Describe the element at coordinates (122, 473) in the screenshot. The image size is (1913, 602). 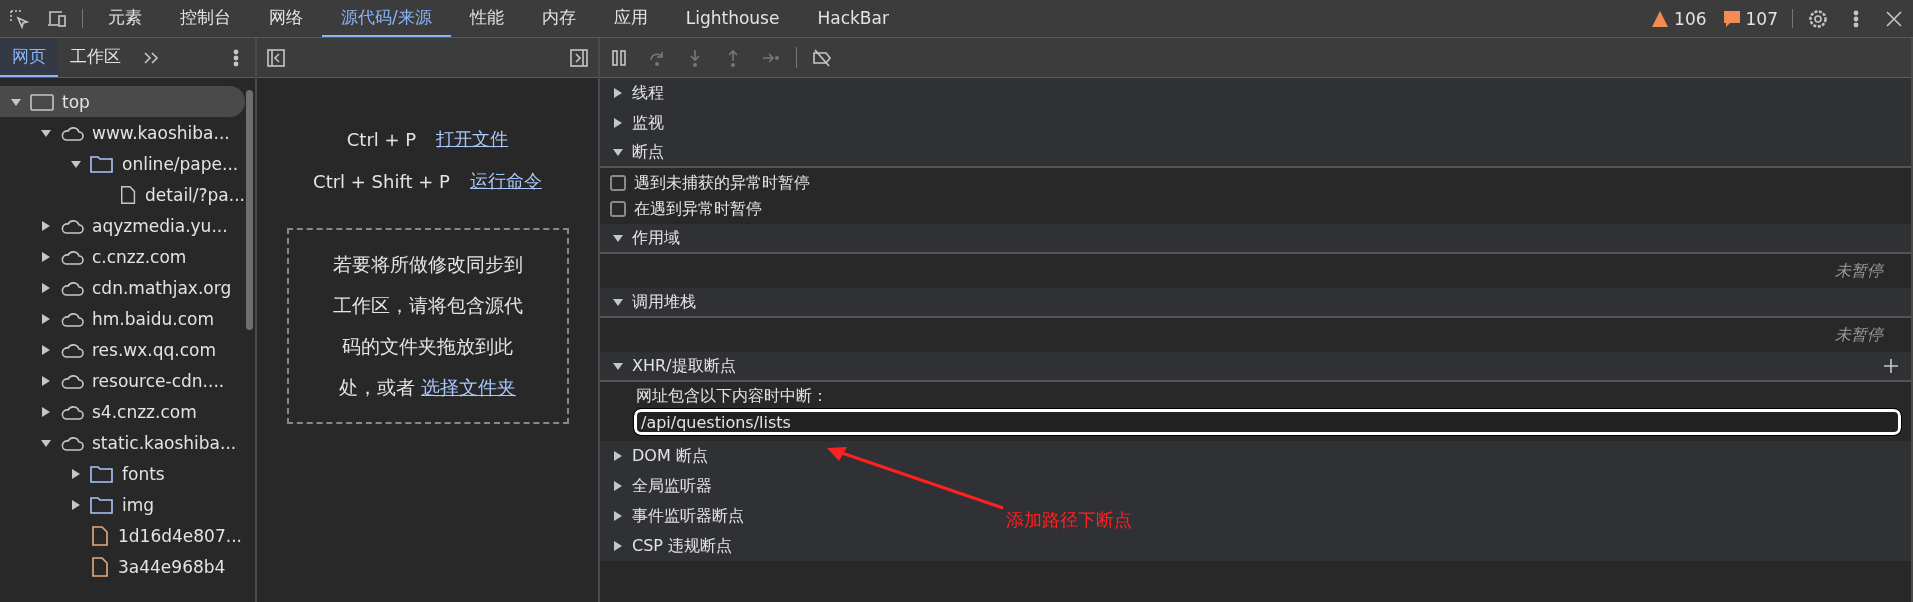
I see `tree-item: fonts` at that location.